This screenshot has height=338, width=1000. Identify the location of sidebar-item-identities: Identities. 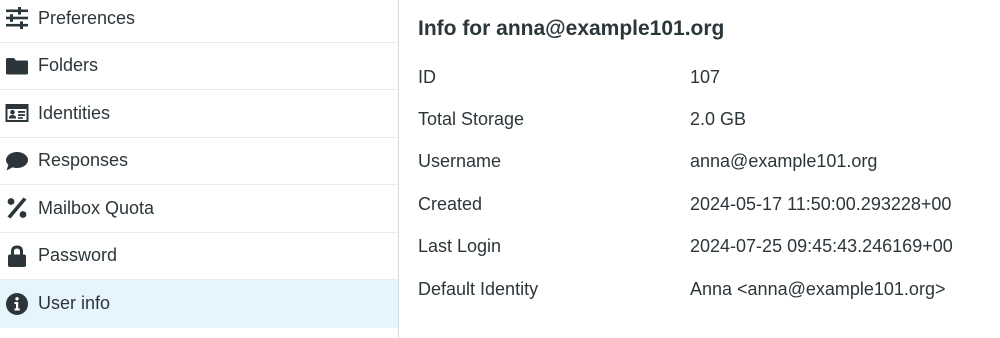
(199, 114).